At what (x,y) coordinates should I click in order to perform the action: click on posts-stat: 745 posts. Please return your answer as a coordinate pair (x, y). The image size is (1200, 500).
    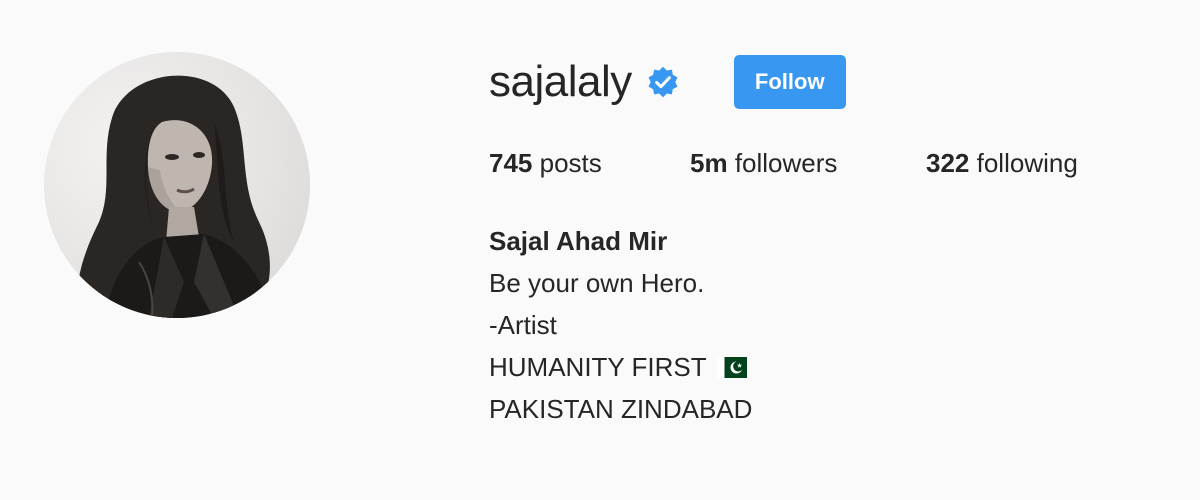
    Looking at the image, I should click on (589, 163).